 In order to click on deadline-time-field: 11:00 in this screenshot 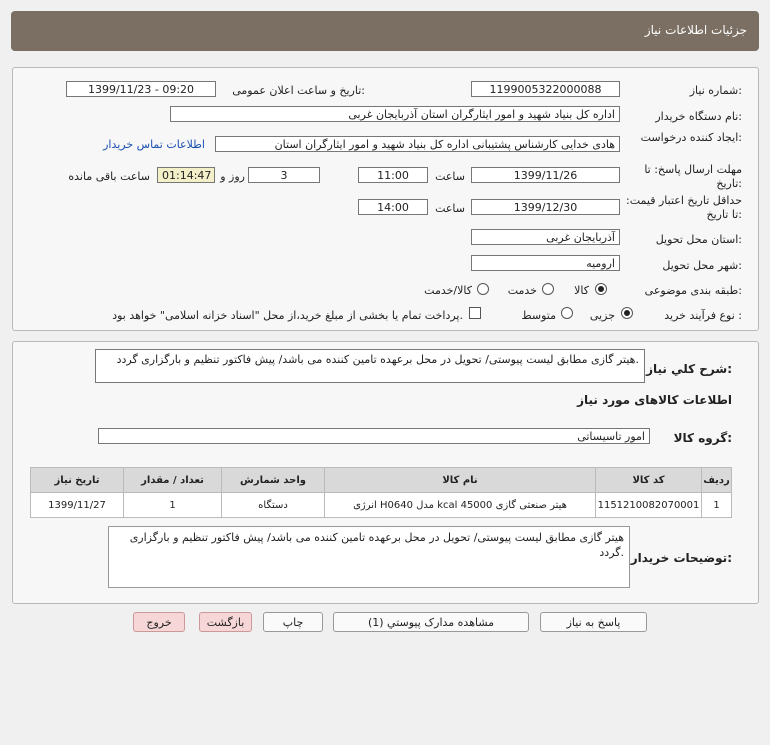, I will do `click(393, 175)`.